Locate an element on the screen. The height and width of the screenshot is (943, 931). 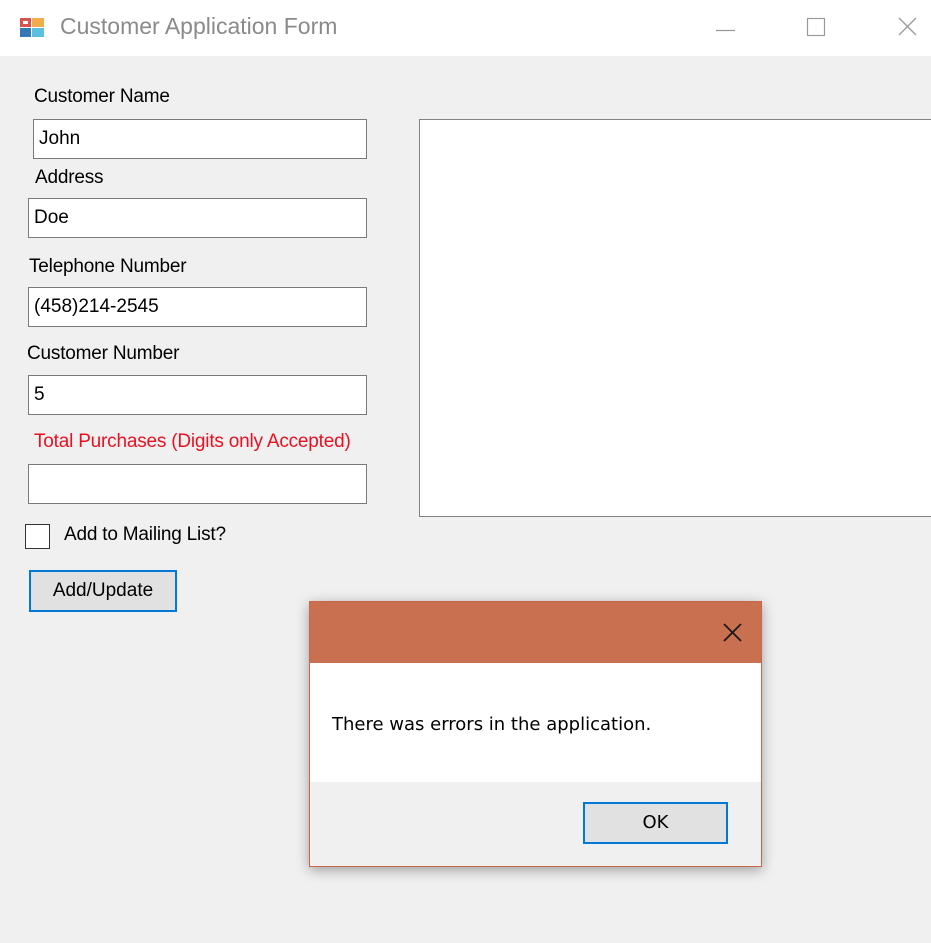
customer-number-input: 5 is located at coordinates (197, 395).